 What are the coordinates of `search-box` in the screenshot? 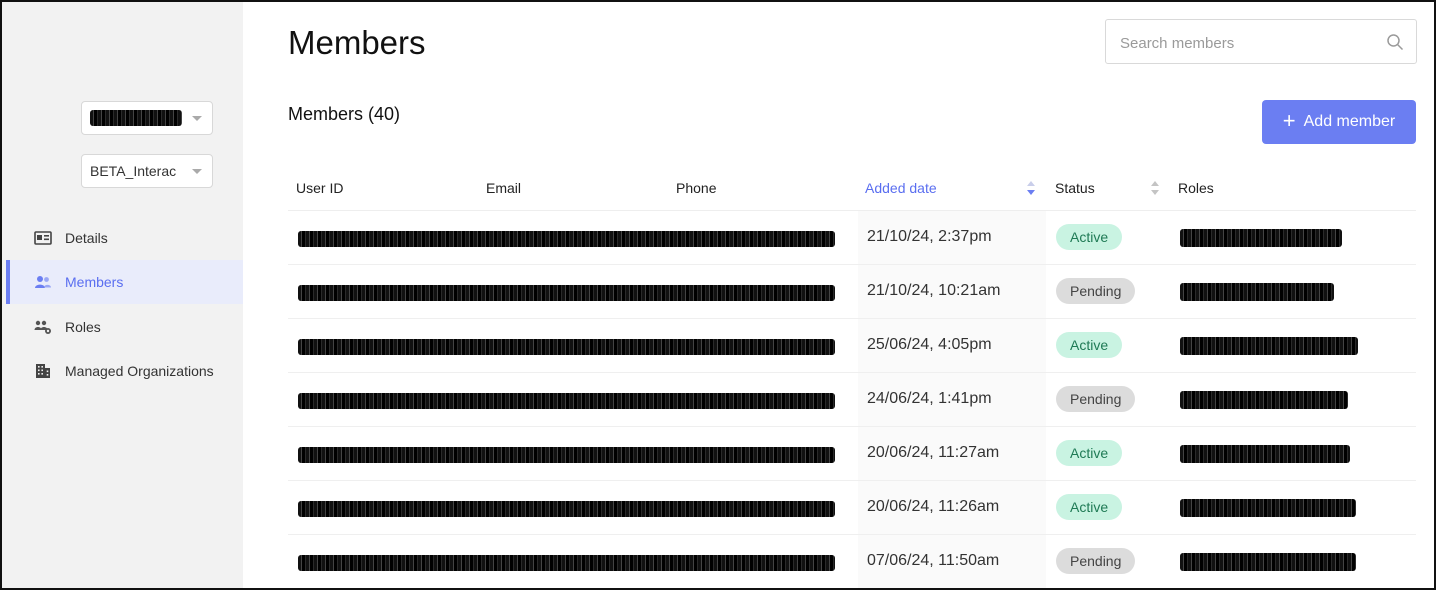 It's located at (1261, 41).